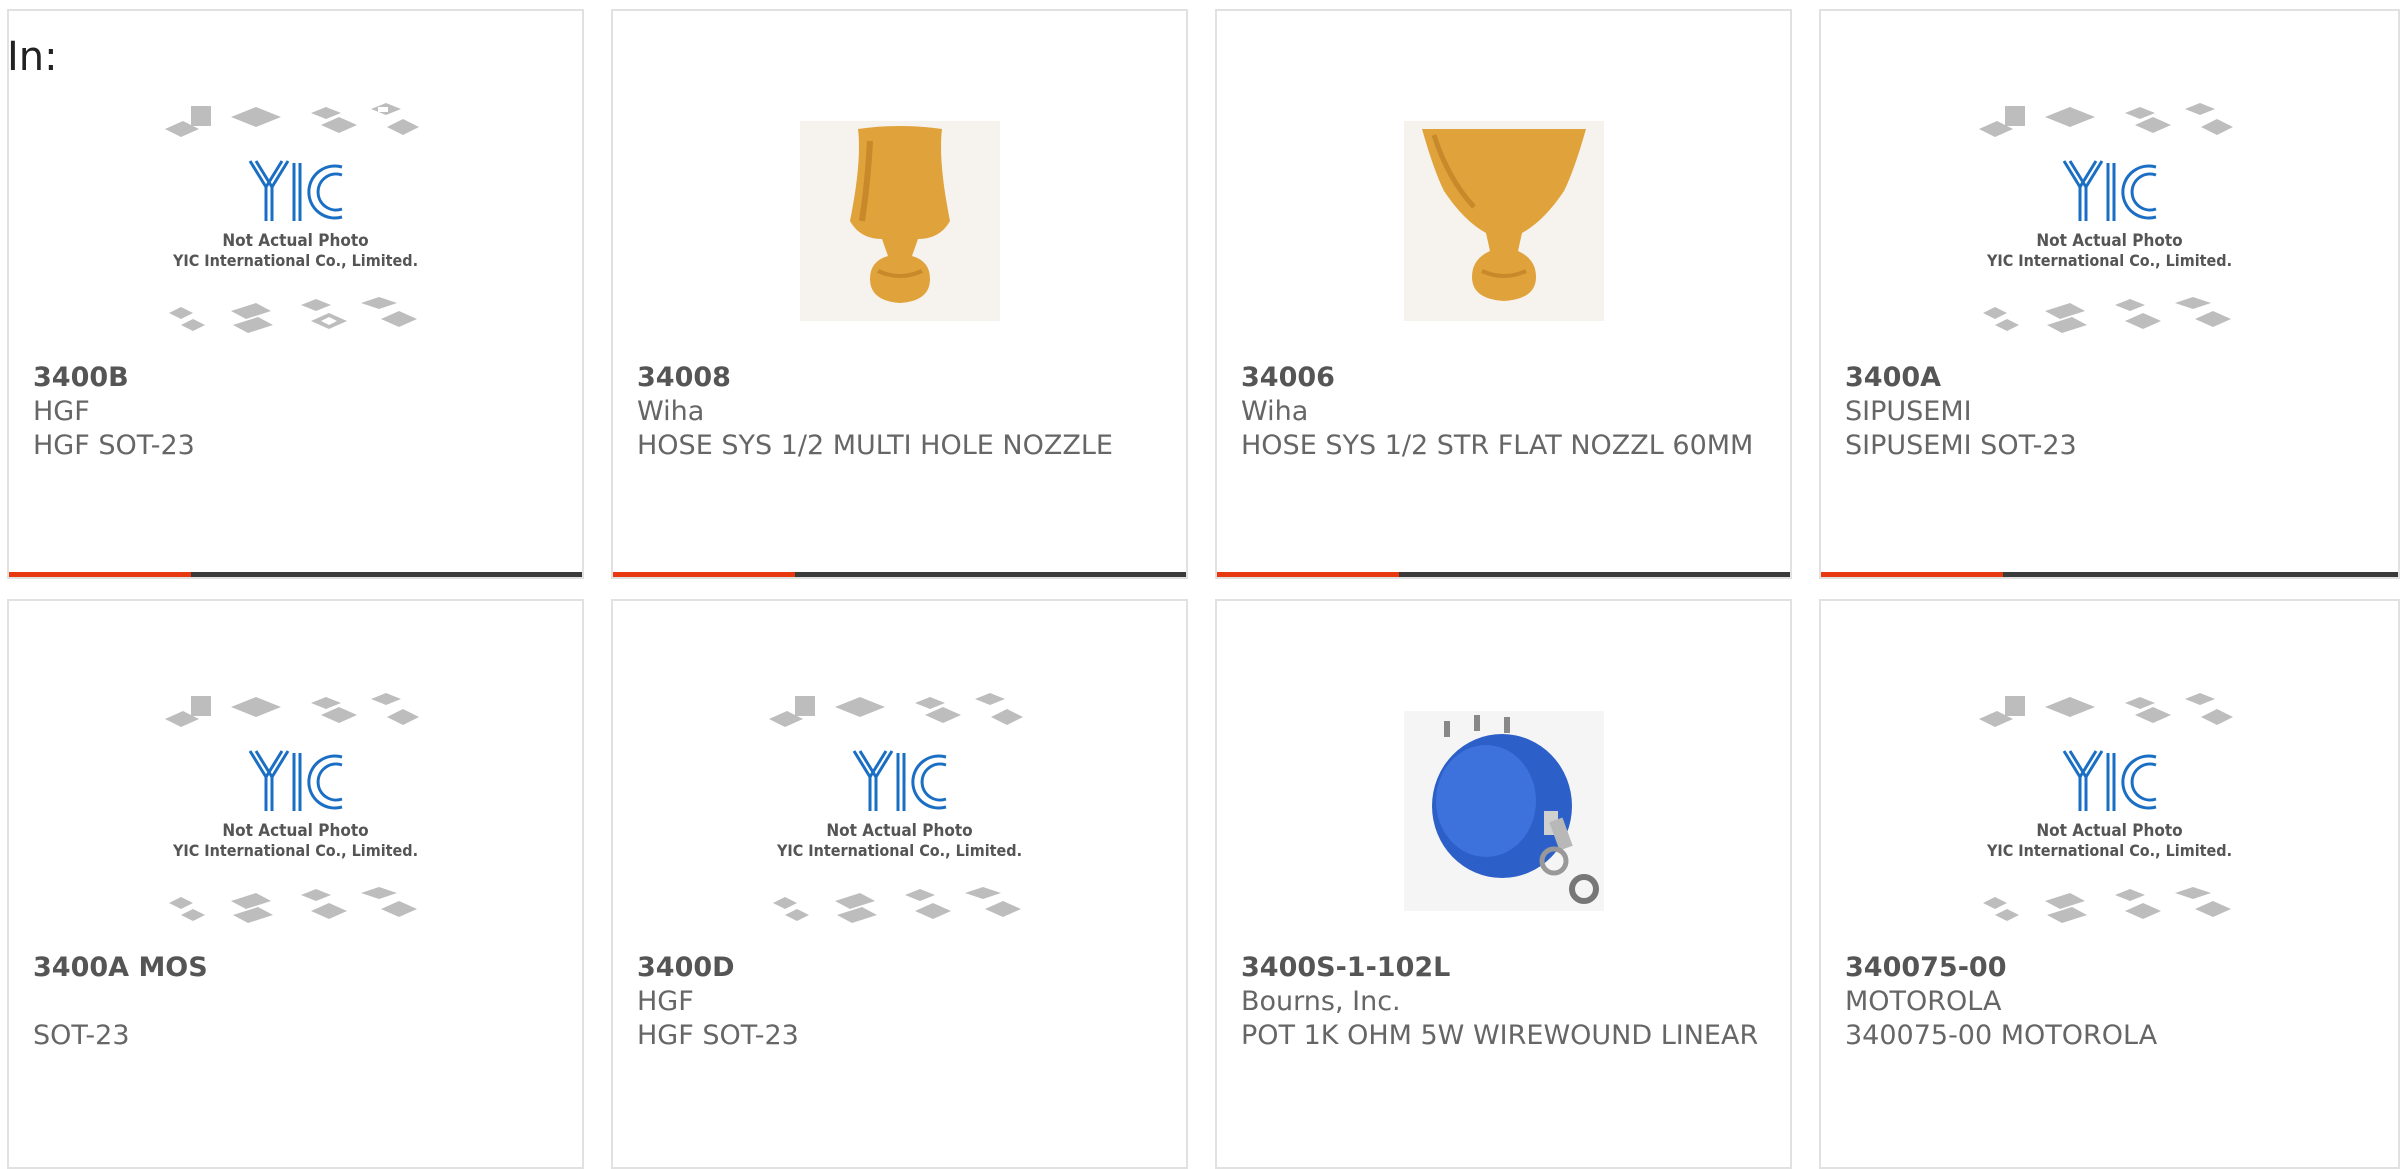 The width and height of the screenshot is (2400, 1169). What do you see at coordinates (1515, 809) in the screenshot?
I see `potentiometer-icon` at bounding box center [1515, 809].